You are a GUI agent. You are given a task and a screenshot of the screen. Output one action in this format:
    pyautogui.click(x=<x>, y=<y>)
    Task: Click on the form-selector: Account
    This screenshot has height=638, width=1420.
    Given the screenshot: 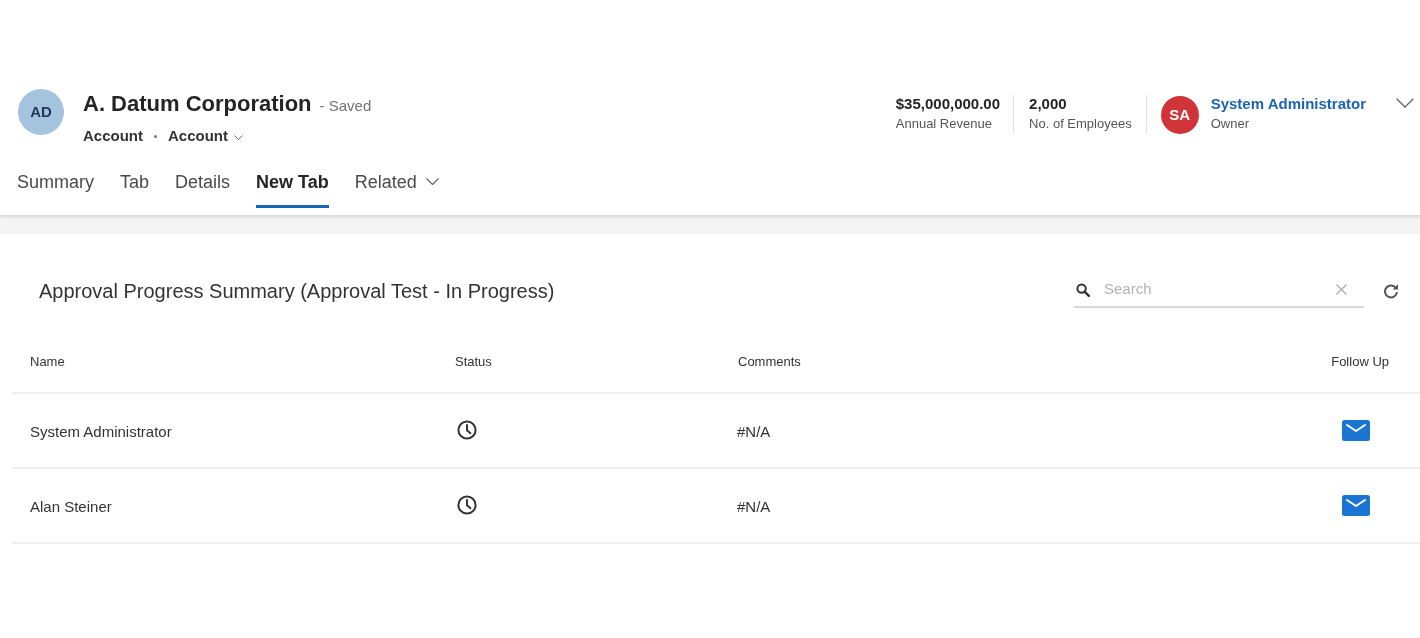 What is the action you would take?
    pyautogui.click(x=205, y=136)
    